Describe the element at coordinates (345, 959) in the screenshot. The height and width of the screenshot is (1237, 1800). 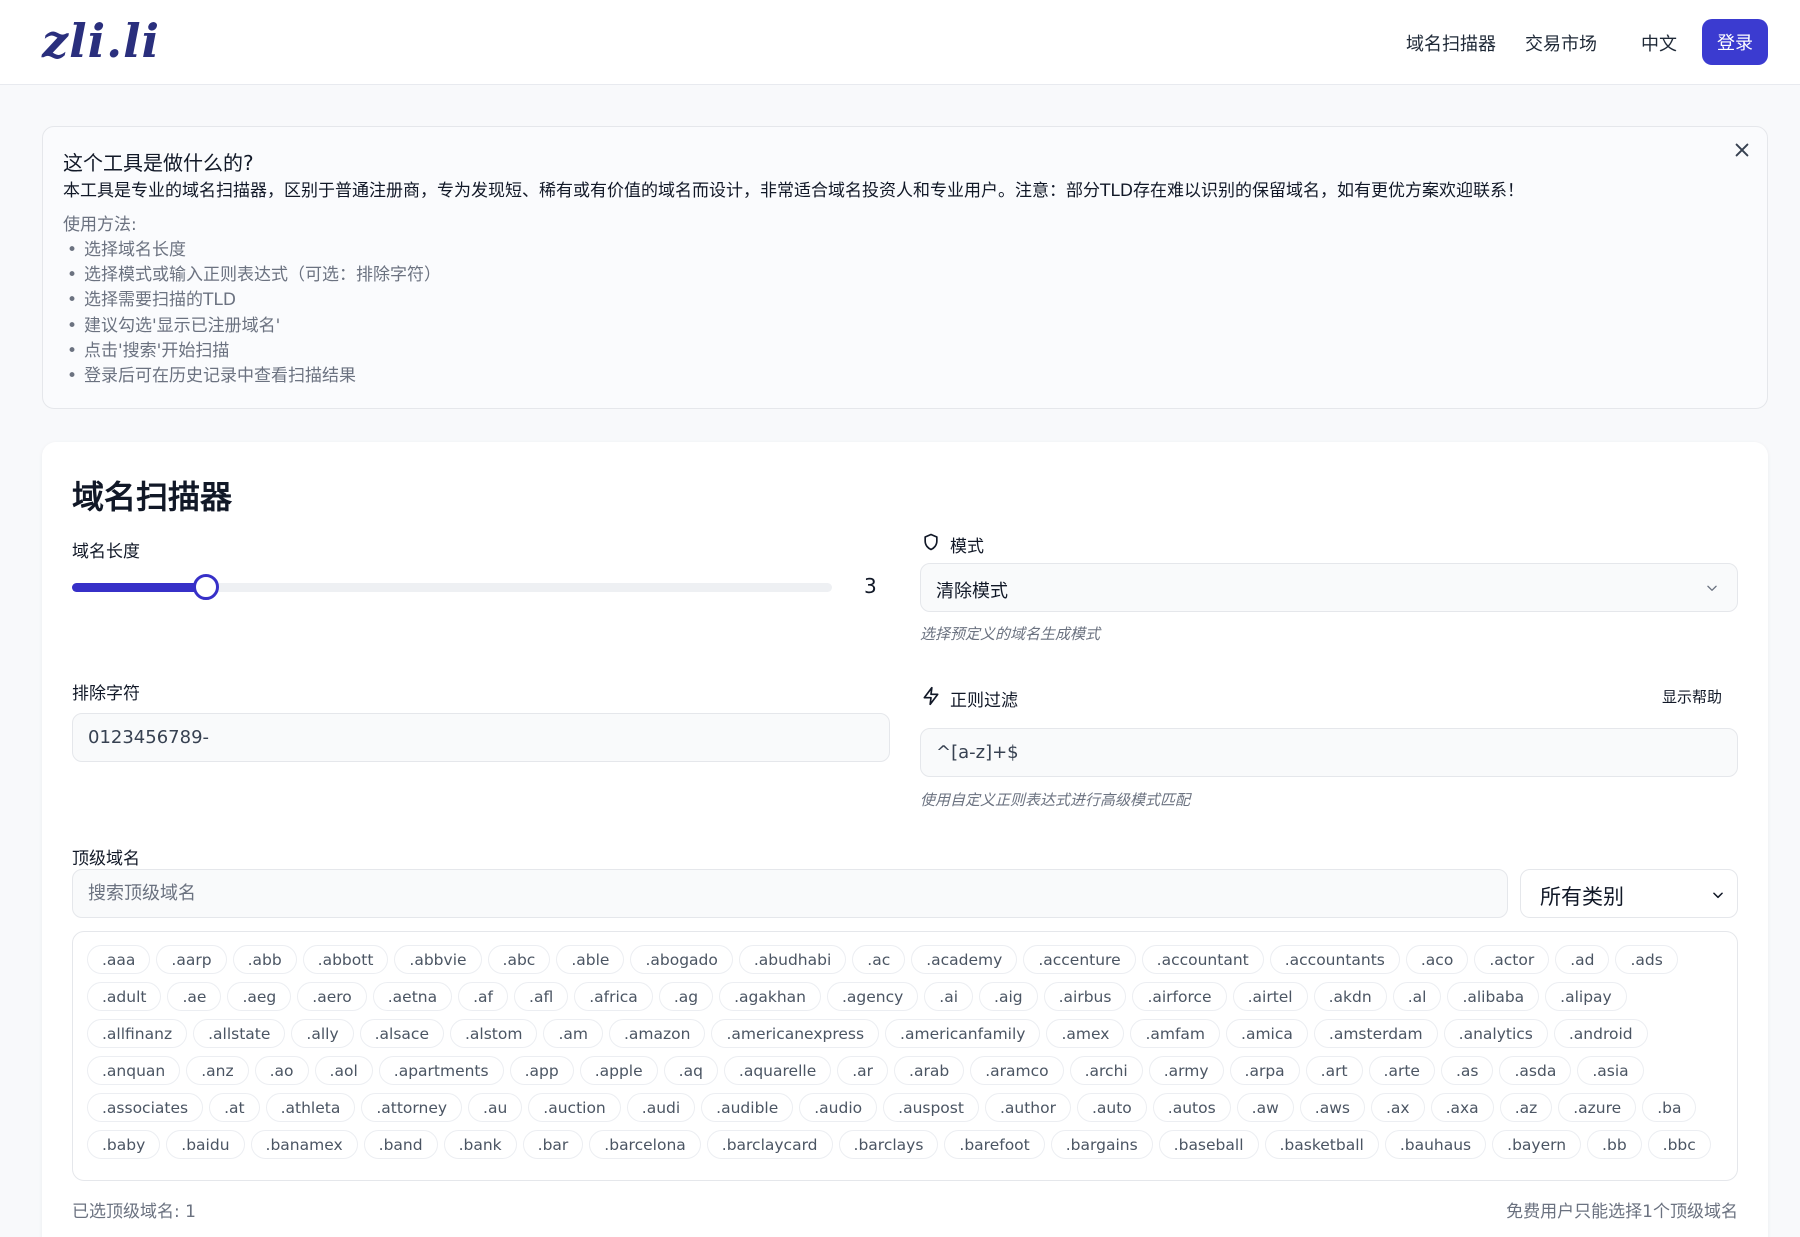
I see `tld-chip: .abbott` at that location.